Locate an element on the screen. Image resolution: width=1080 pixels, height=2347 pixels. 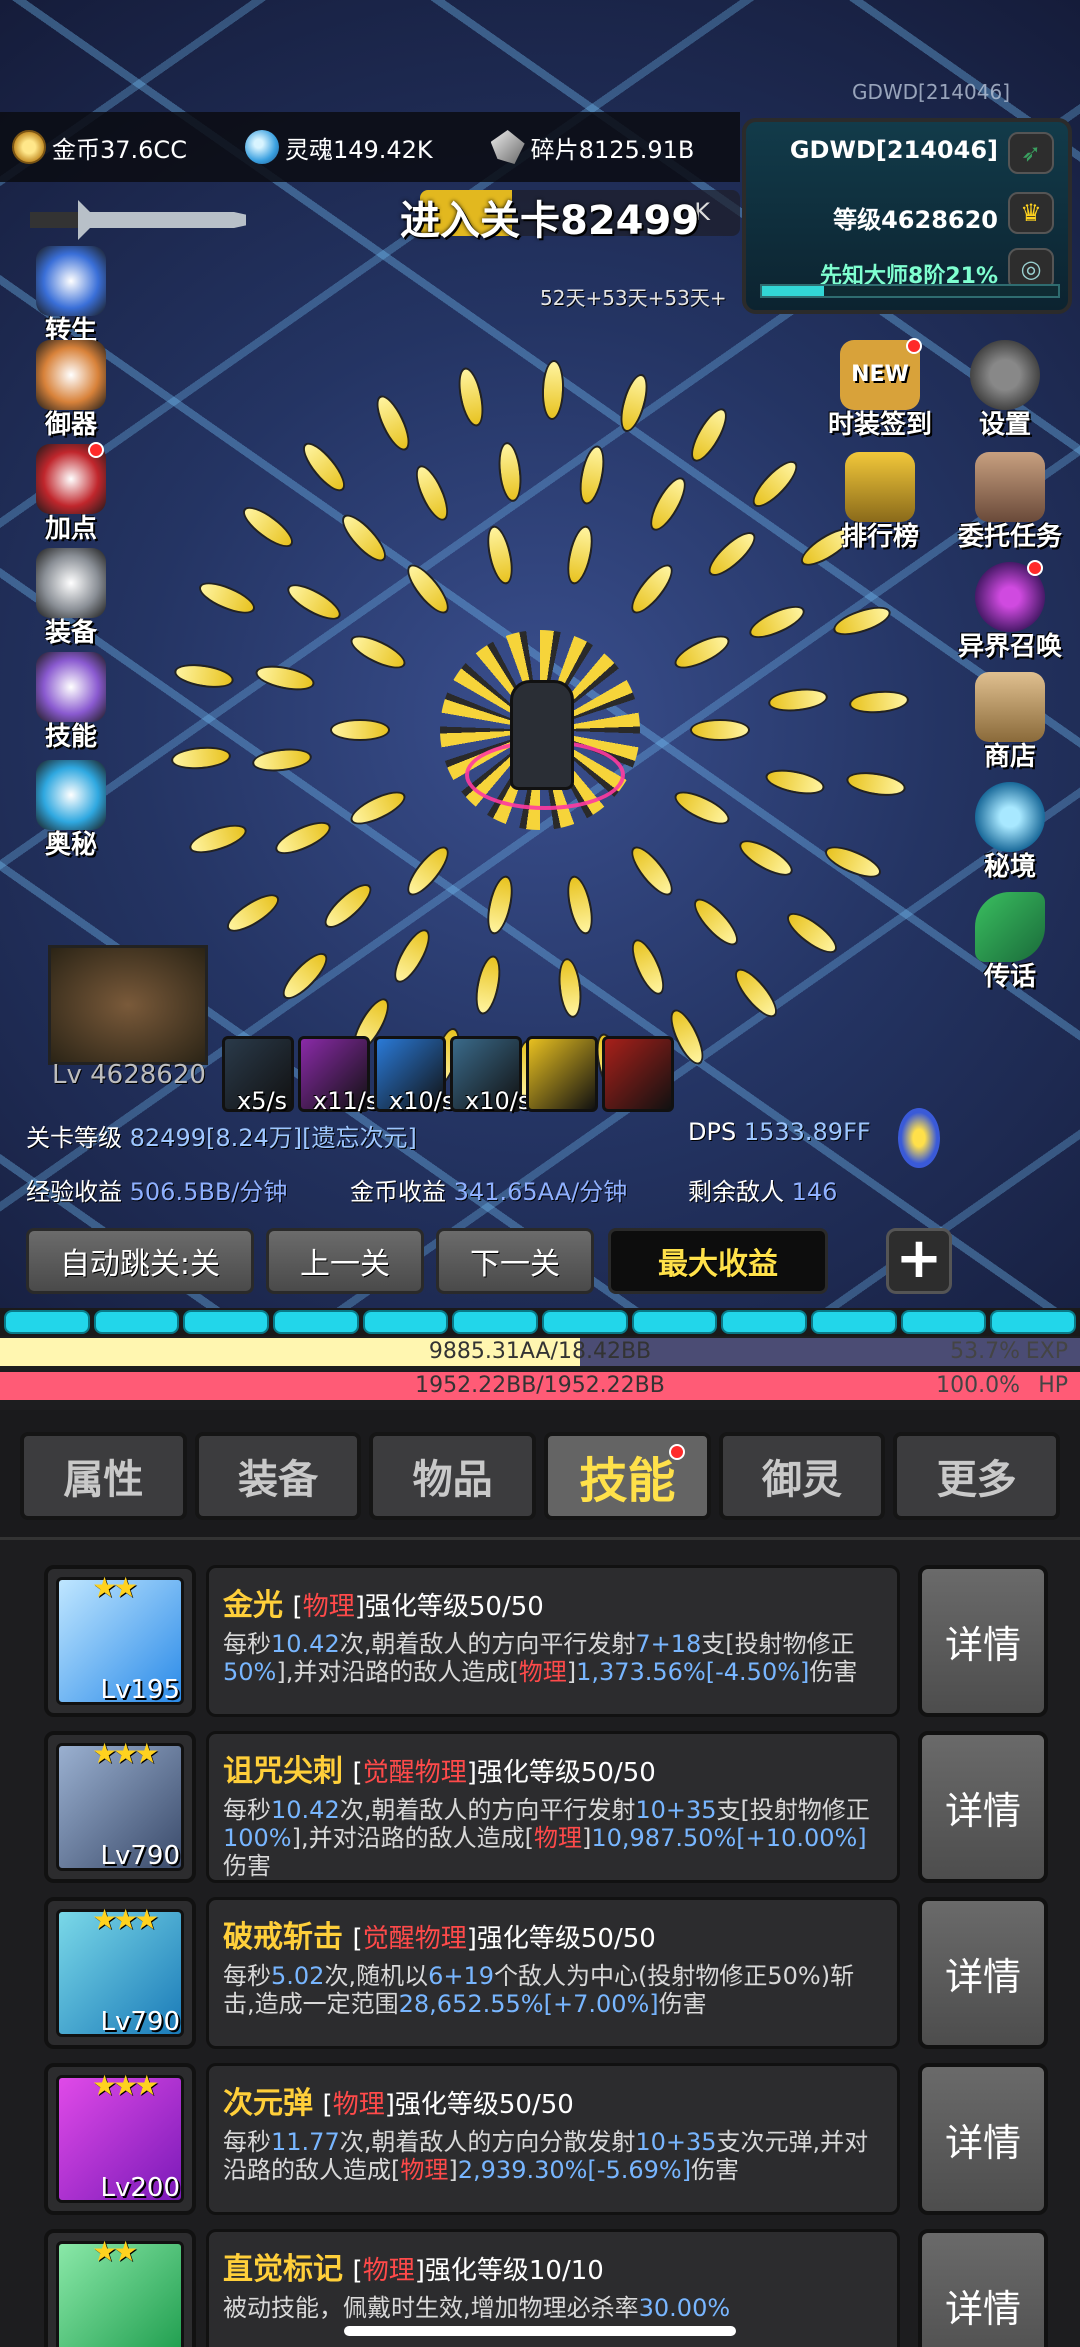
skill-icon: ★★★ Lv200 is located at coordinates (120, 2139).